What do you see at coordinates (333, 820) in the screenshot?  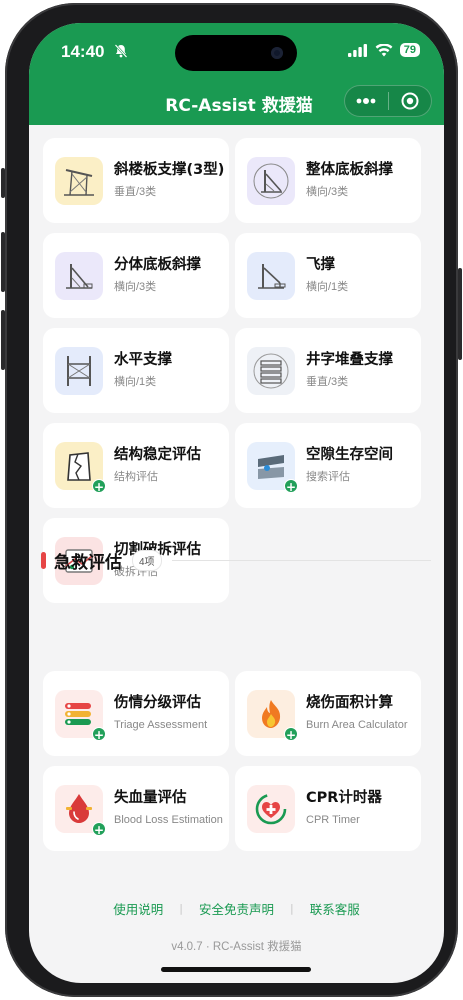 I see `card-subtitle: CPR Timer` at bounding box center [333, 820].